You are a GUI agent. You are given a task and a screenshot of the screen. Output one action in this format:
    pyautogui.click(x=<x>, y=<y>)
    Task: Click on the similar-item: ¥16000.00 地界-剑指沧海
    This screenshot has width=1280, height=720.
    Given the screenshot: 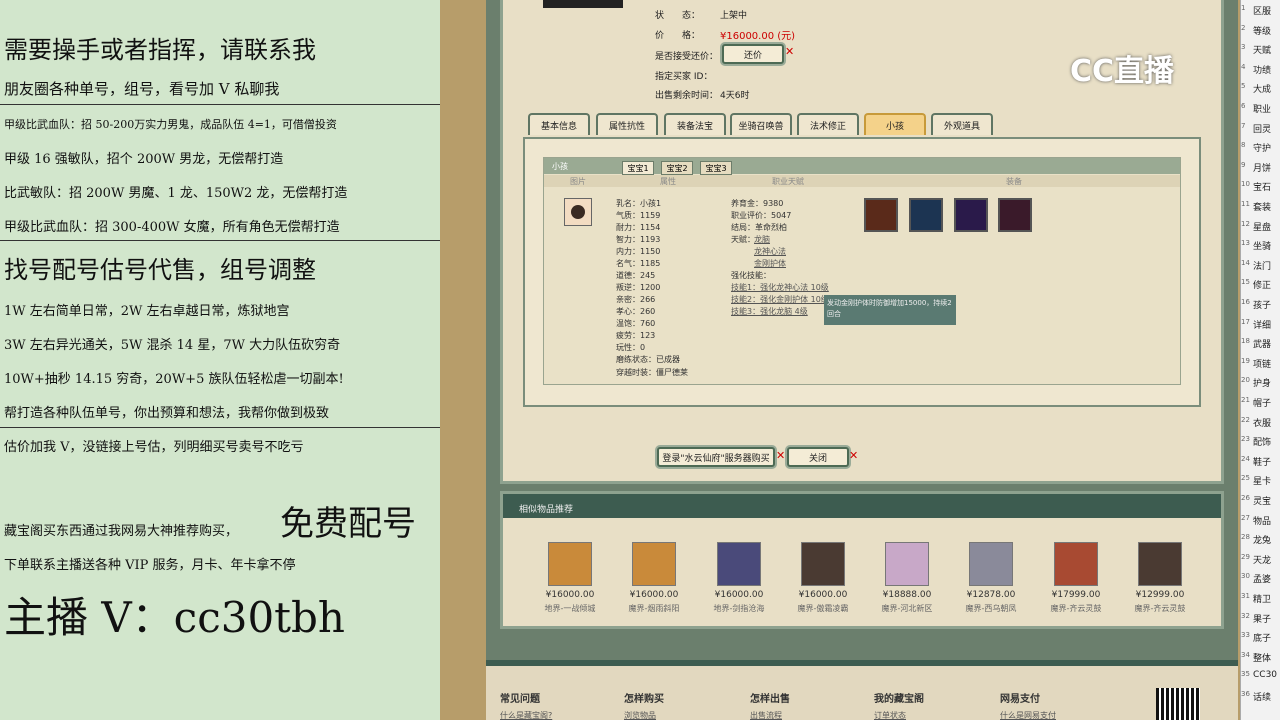 What is the action you would take?
    pyautogui.click(x=739, y=578)
    